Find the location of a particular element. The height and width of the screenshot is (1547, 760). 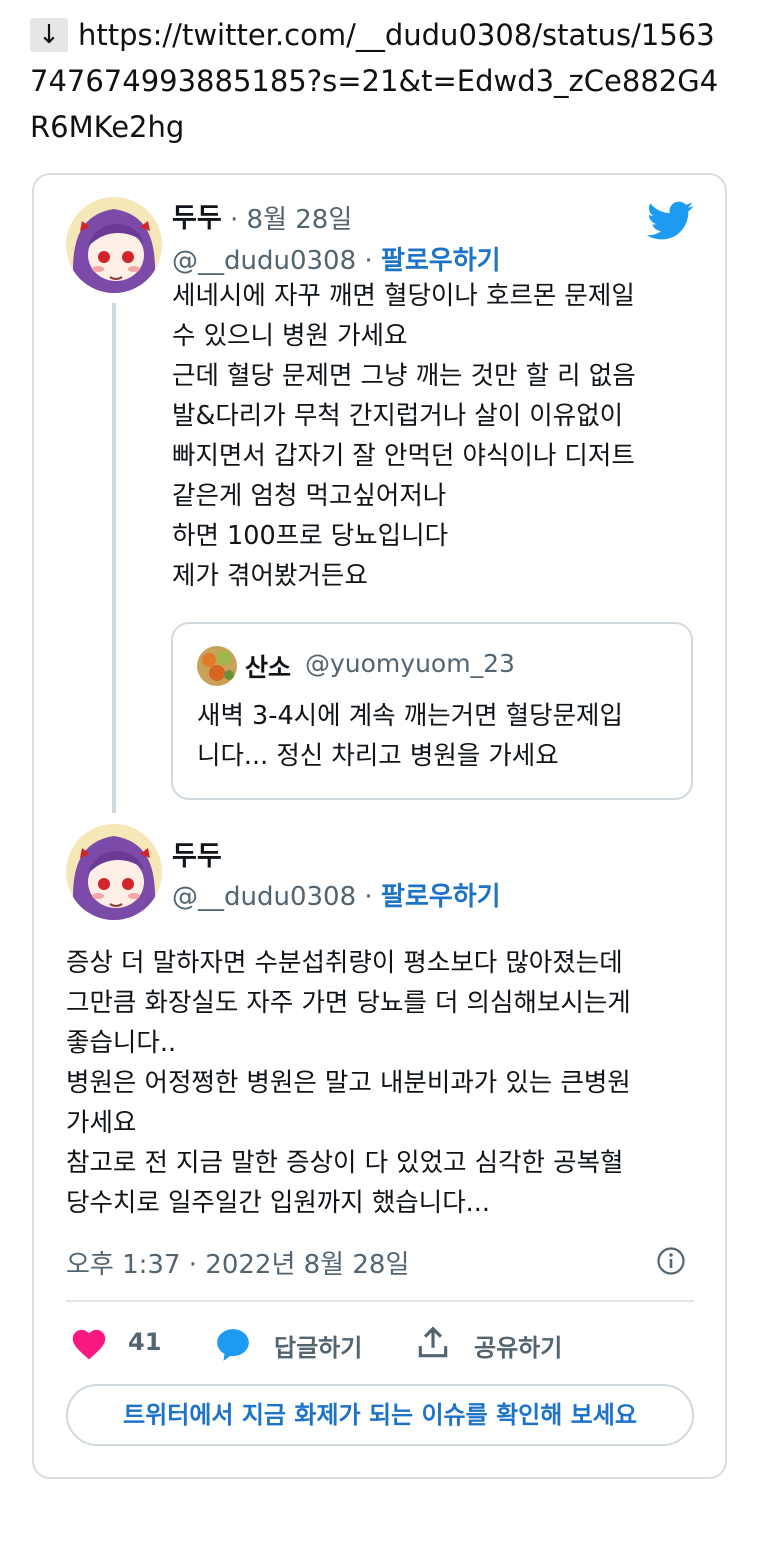

reply-bubble-icon is located at coordinates (233, 1345).